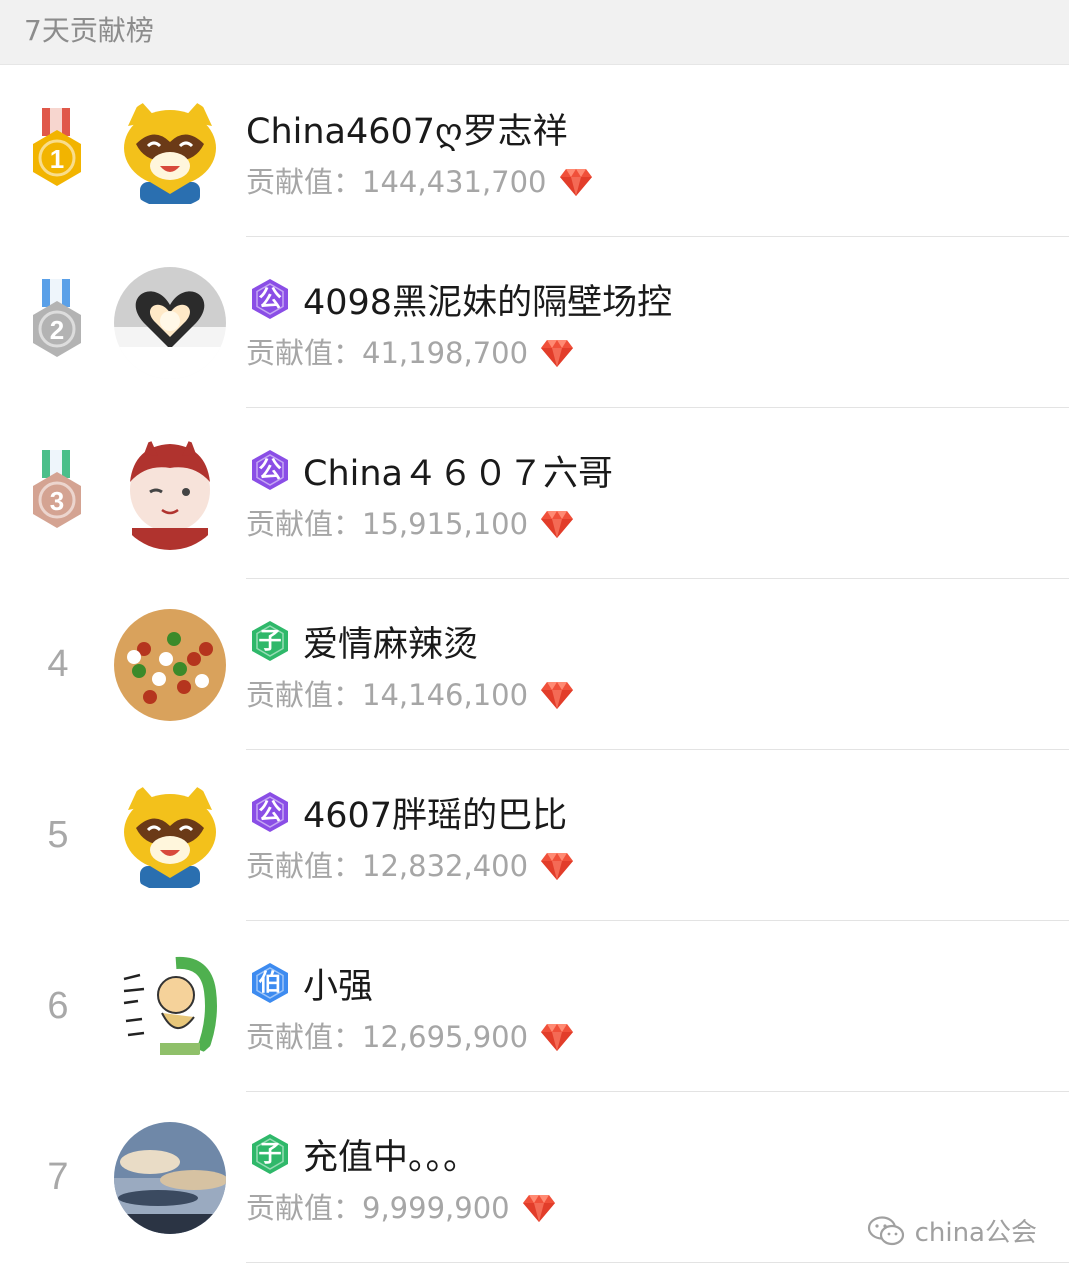 This screenshot has height=1280, width=1069. I want to click on leaderboard-row: 1 China4607ღ罗志祥贡献值： 144,431,700, so click(534, 151).